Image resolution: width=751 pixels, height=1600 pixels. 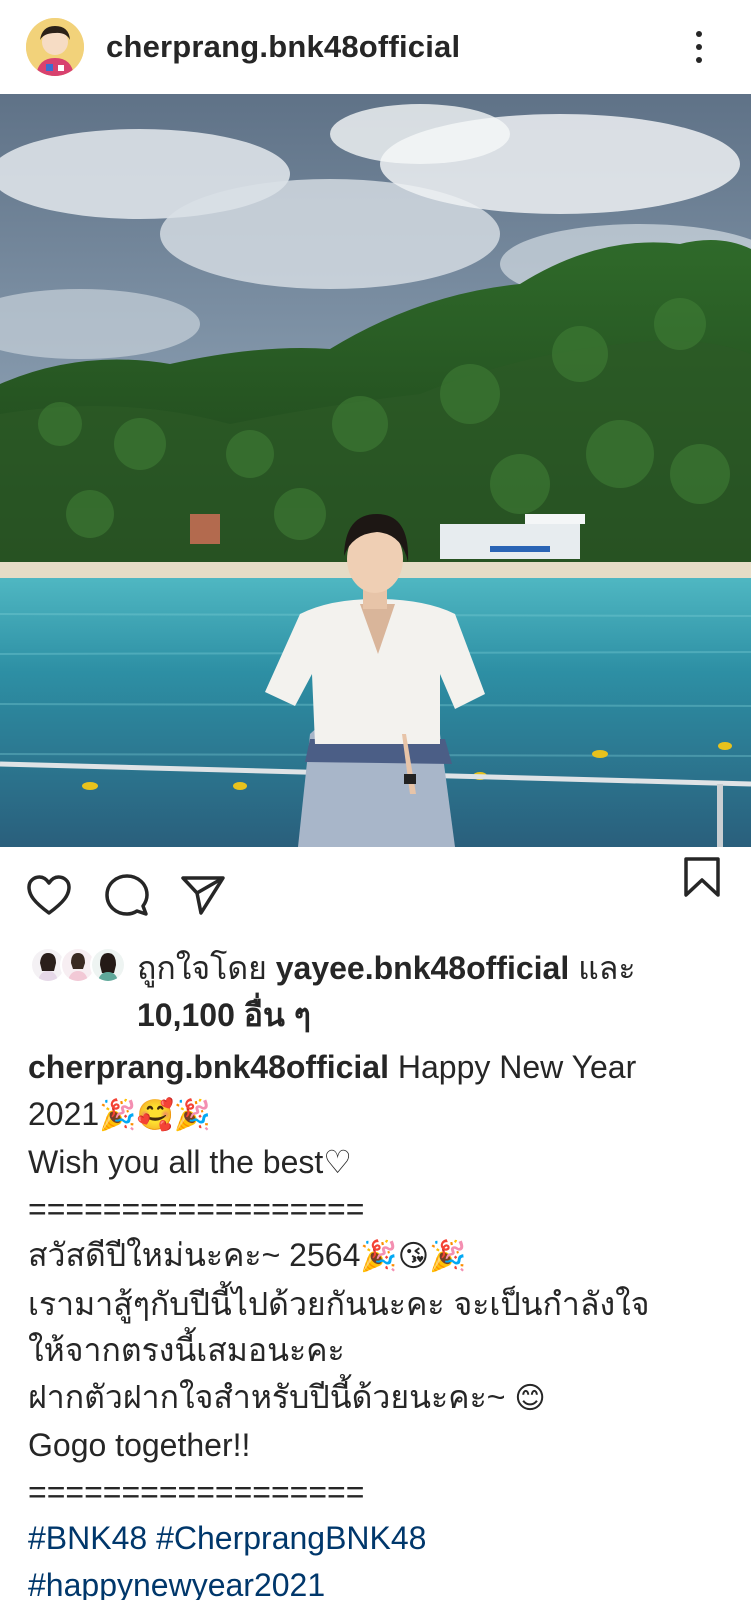 I want to click on caption-line: สวัสดีปีใหม่นะคะ~ 2564🎉😘🎉, so click(x=378, y=1256).